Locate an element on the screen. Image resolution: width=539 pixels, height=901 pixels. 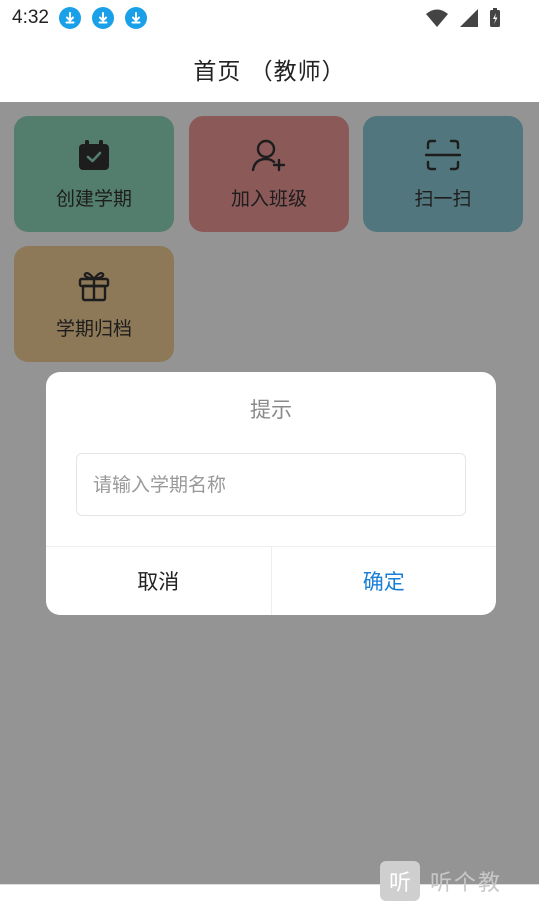
status-bar: 4:32 is located at coordinates (269, 18).